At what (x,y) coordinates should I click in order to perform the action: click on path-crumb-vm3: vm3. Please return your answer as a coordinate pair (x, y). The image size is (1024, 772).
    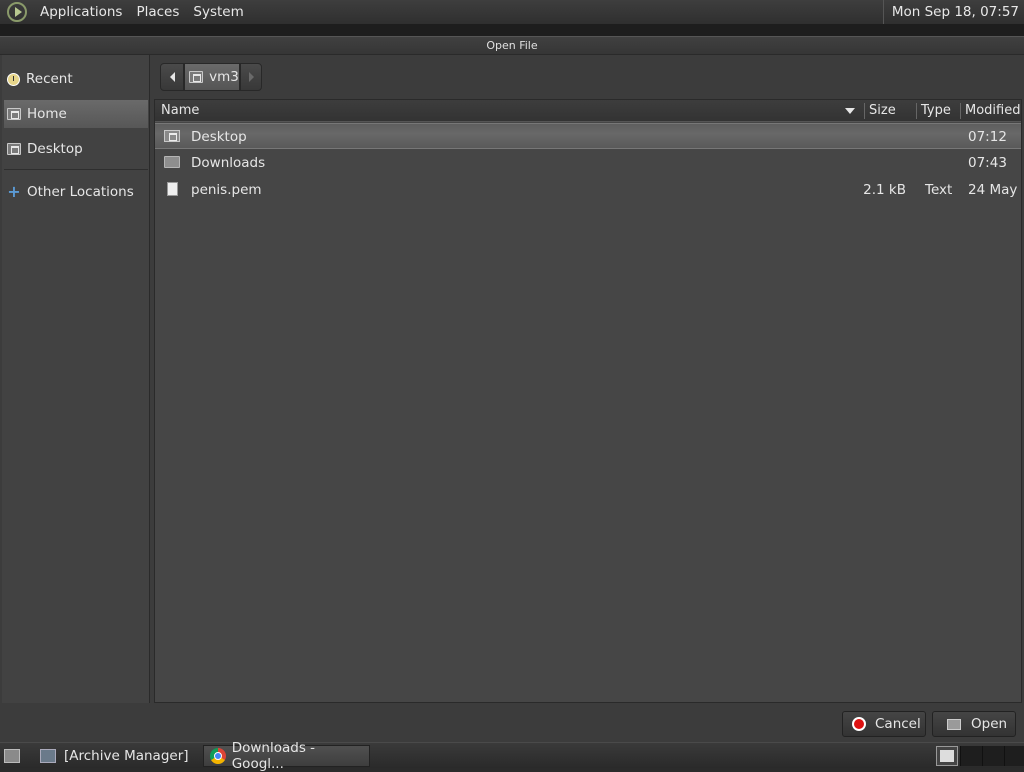
    Looking at the image, I should click on (212, 77).